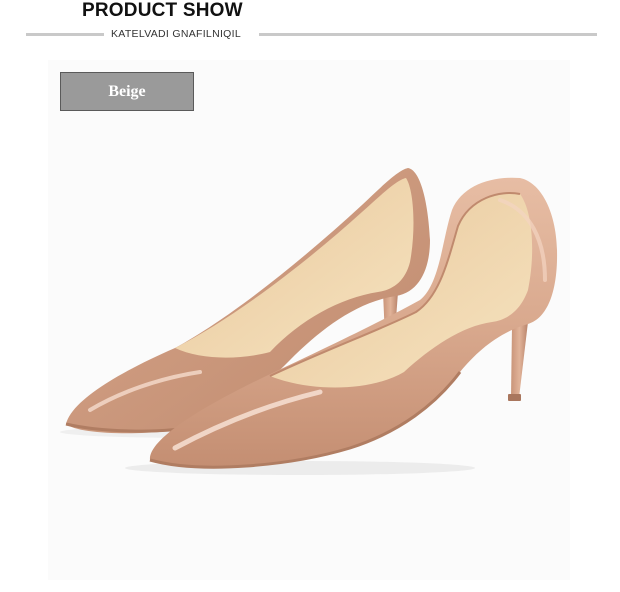 This screenshot has height=592, width=620. Describe the element at coordinates (65, 34) in the screenshot. I see `header-divider-left` at that location.